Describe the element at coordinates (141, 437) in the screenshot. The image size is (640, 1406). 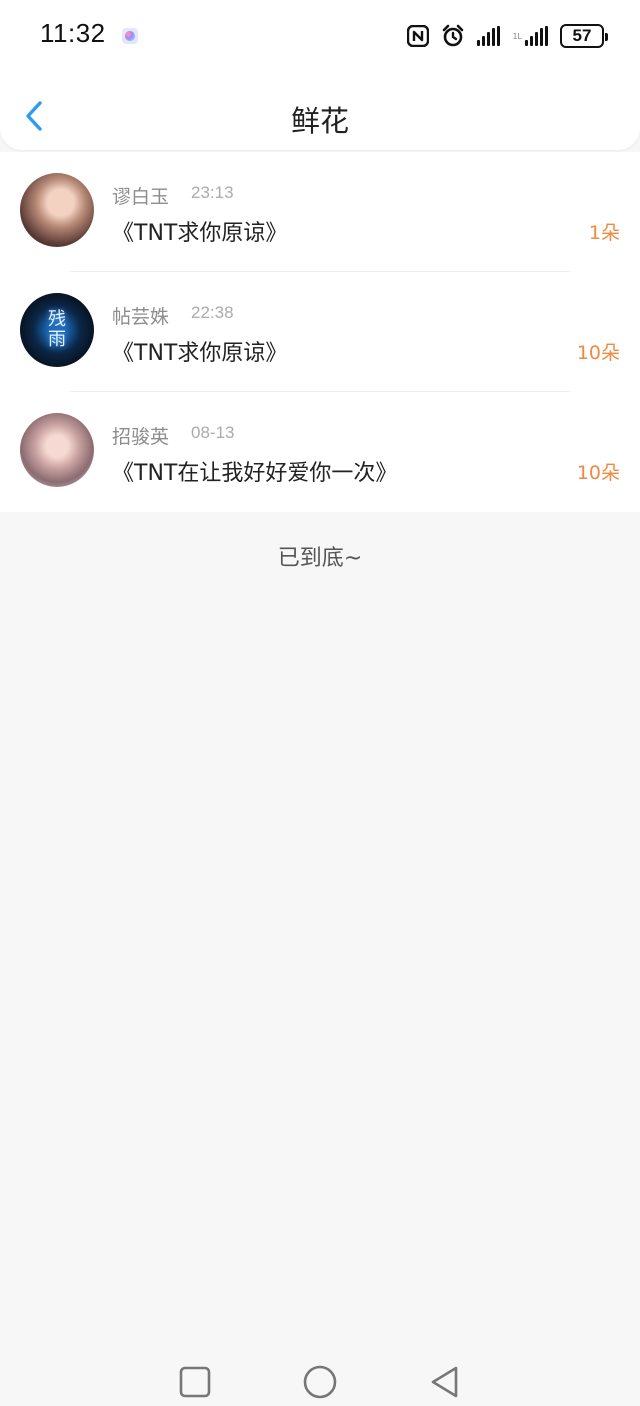
I see `sender-name: 招骏英` at that location.